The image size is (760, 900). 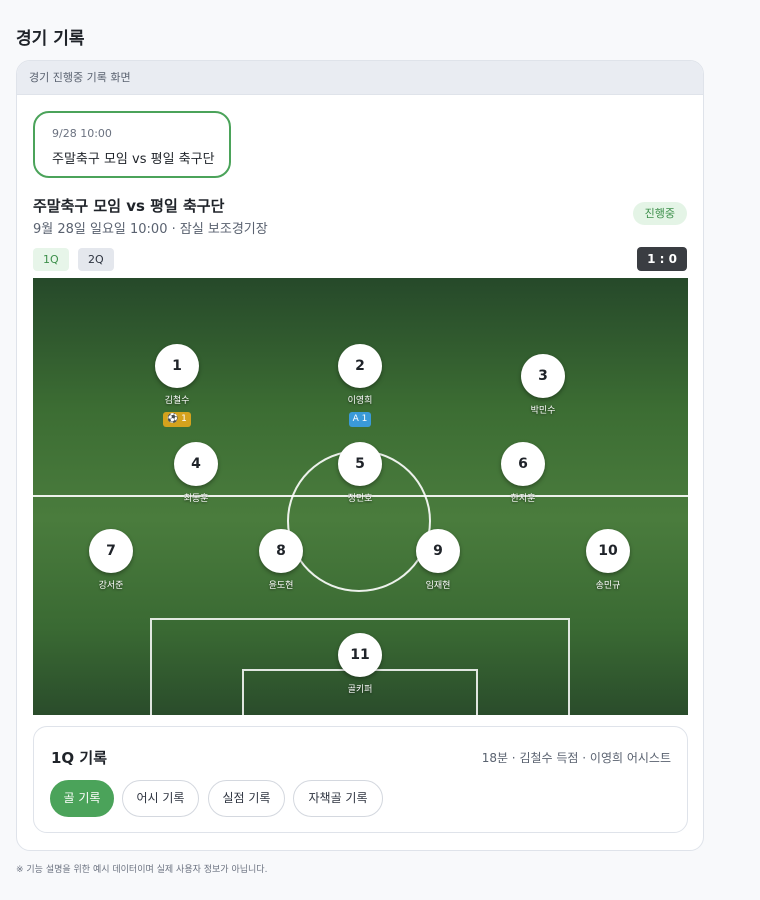 I want to click on player-7: 7 강서준, so click(x=111, y=560).